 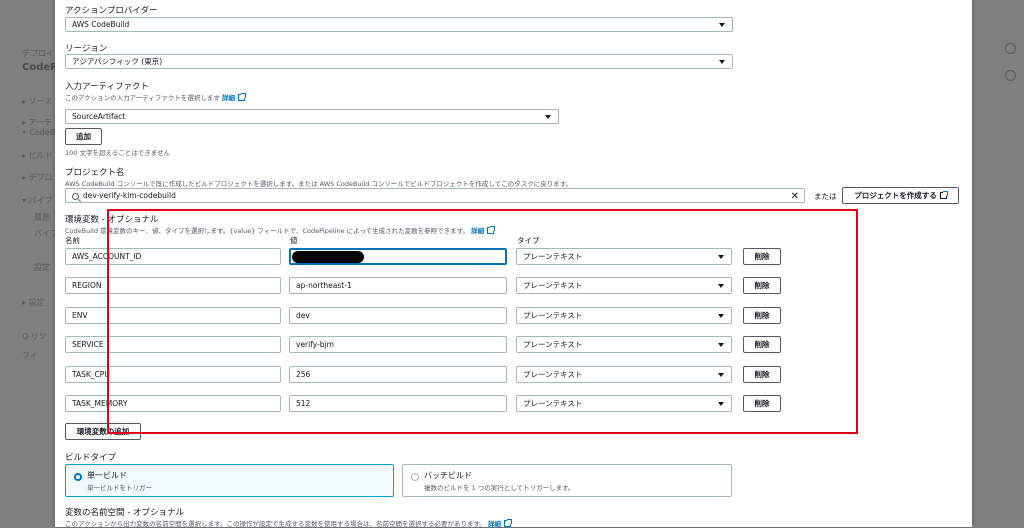 I want to click on batch-build-desc: 複数のビルドを 1 つの実行としてトリガーします。, so click(x=499, y=488).